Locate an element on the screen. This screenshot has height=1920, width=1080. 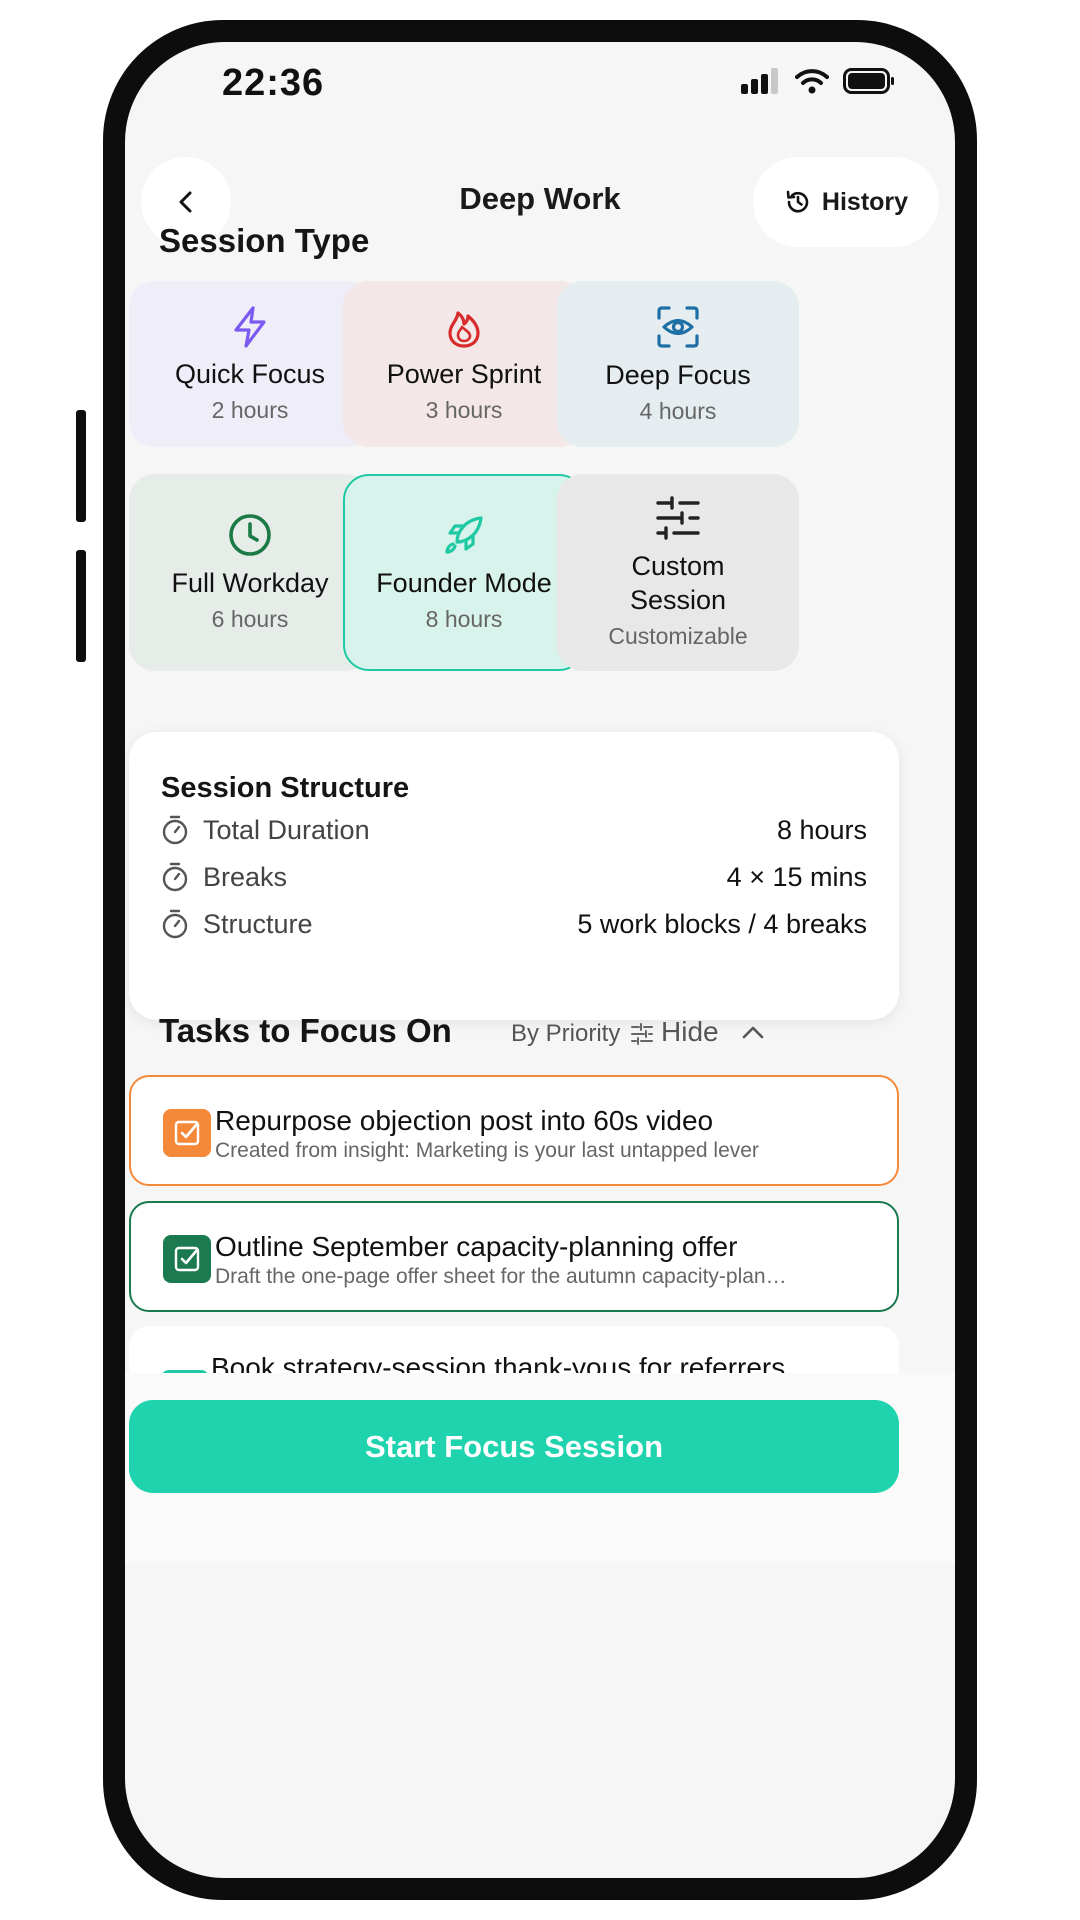
chevron-up-icon is located at coordinates (752, 1032).